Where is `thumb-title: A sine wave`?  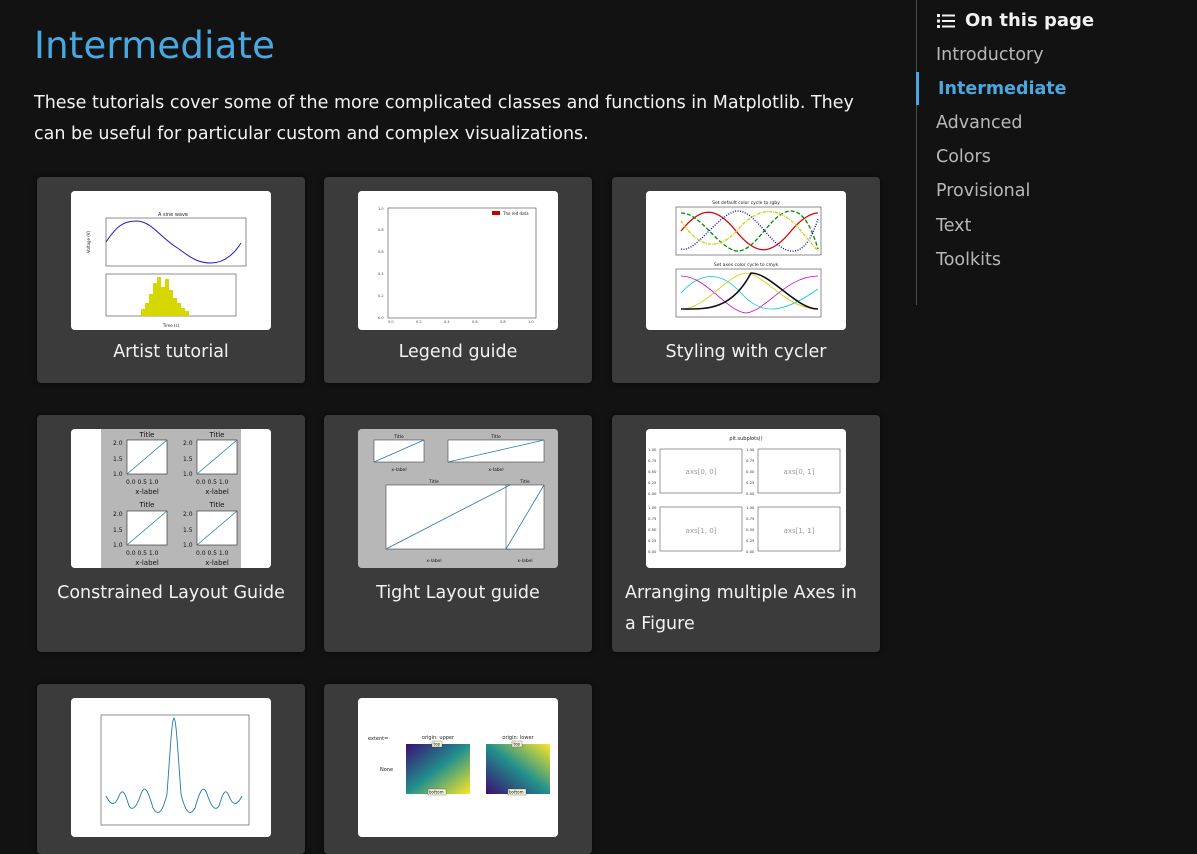 thumb-title: A sine wave is located at coordinates (173, 215).